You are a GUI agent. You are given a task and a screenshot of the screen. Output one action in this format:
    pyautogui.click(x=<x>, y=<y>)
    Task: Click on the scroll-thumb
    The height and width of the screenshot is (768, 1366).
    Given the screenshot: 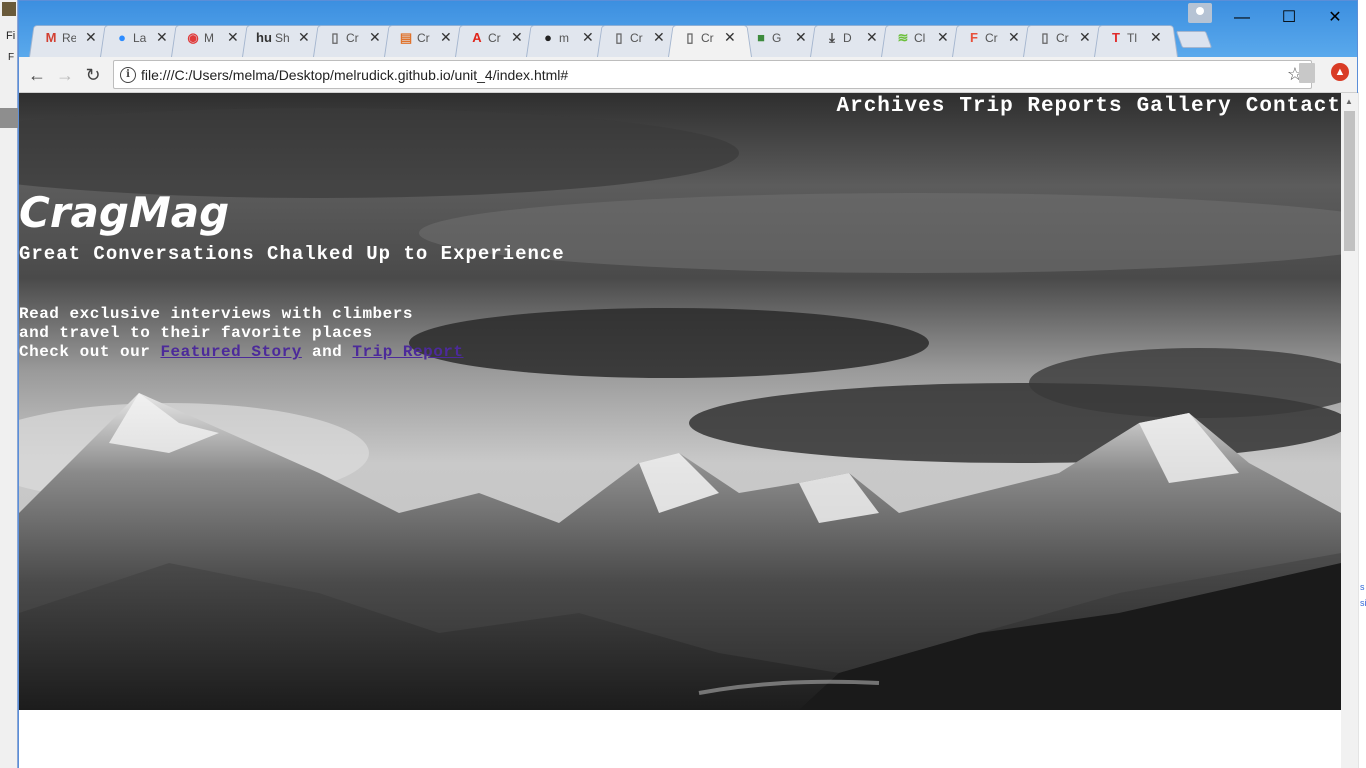 What is the action you would take?
    pyautogui.click(x=1349, y=181)
    